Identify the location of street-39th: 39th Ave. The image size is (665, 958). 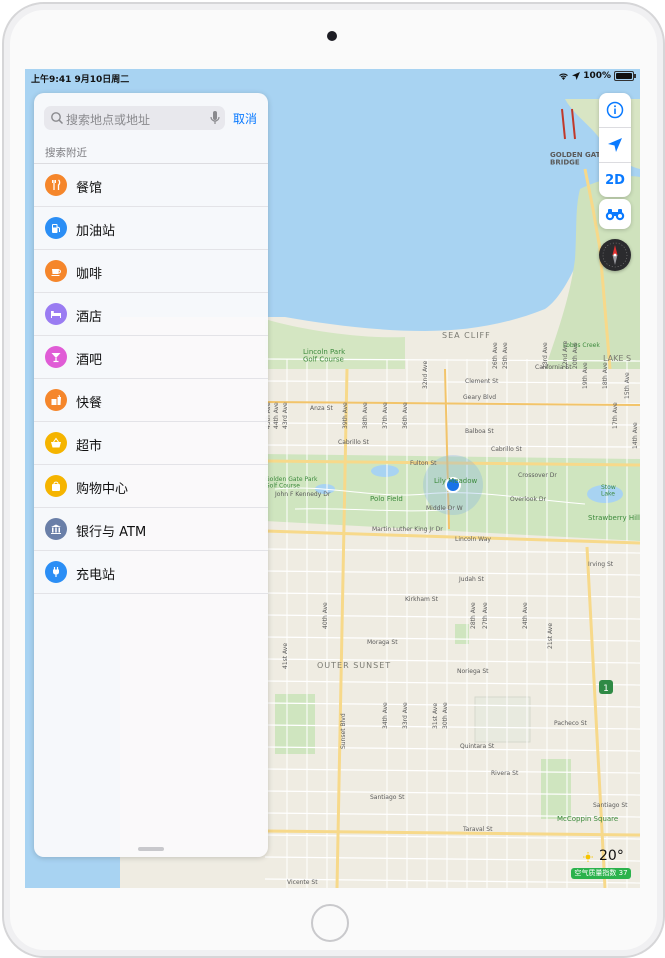
(345, 415).